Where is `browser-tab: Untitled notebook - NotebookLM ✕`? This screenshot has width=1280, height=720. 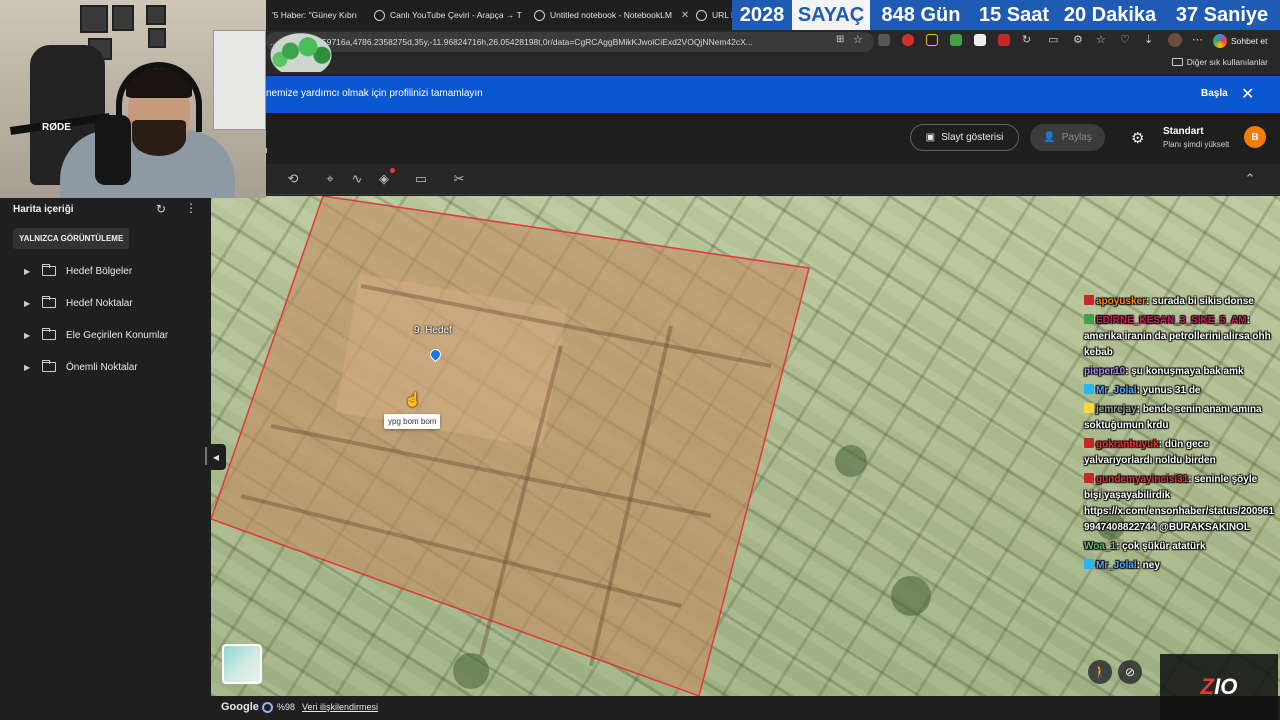
browser-tab: Untitled notebook - NotebookLM ✕ is located at coordinates (608, 15).